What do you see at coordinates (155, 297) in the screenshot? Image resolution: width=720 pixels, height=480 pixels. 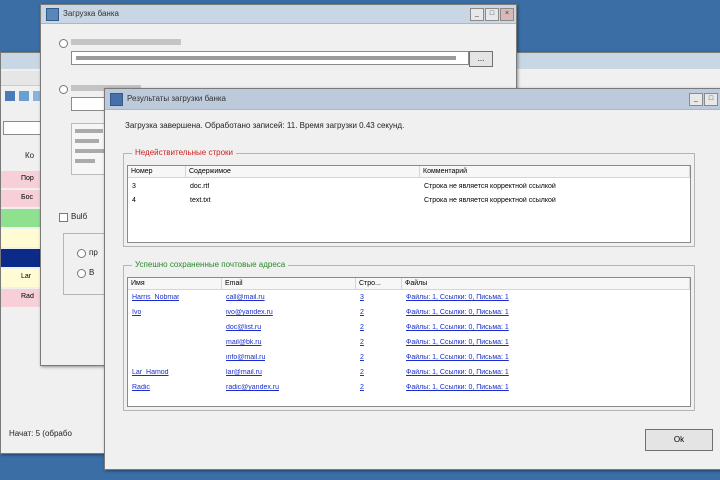 I see `email-name-link: Harris_Nobmar` at bounding box center [155, 297].